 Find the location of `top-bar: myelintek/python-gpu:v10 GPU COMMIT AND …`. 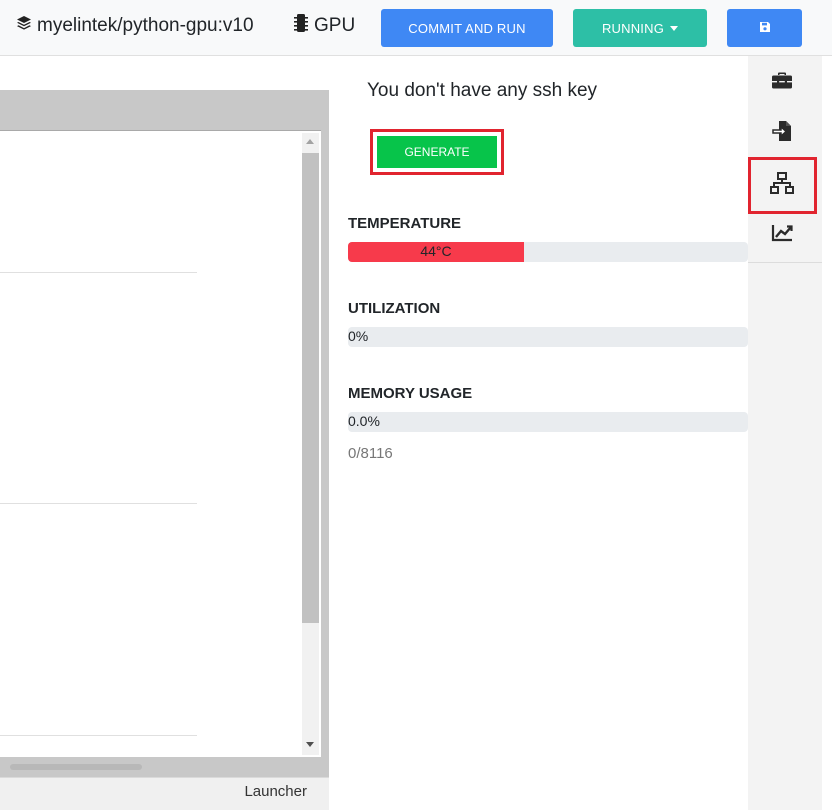

top-bar: myelintek/python-gpu:v10 GPU COMMIT AND … is located at coordinates (416, 28).